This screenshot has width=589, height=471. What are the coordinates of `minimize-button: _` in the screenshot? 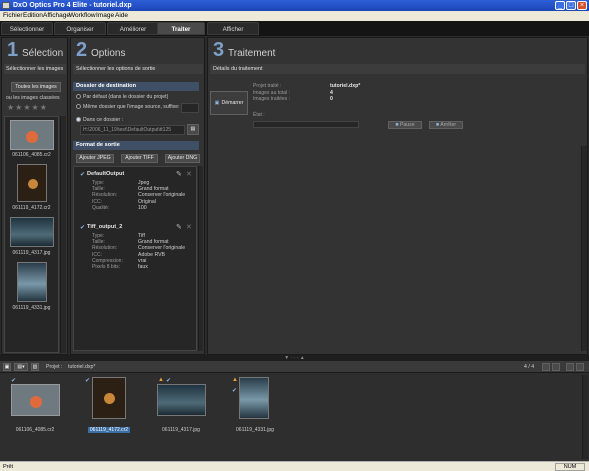 It's located at (560, 5).